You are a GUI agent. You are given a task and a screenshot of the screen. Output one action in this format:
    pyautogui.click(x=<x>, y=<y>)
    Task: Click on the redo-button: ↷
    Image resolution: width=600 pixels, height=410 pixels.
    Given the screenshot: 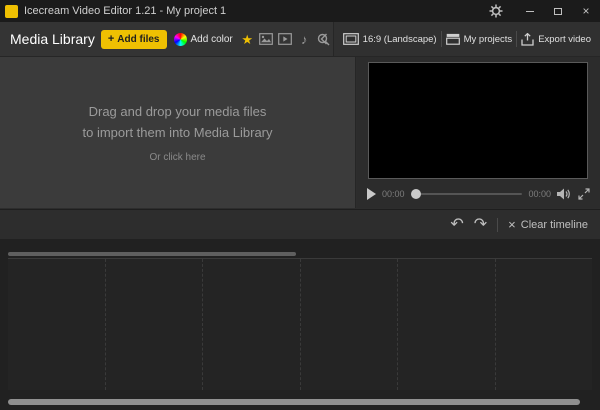 What is the action you would take?
    pyautogui.click(x=480, y=224)
    